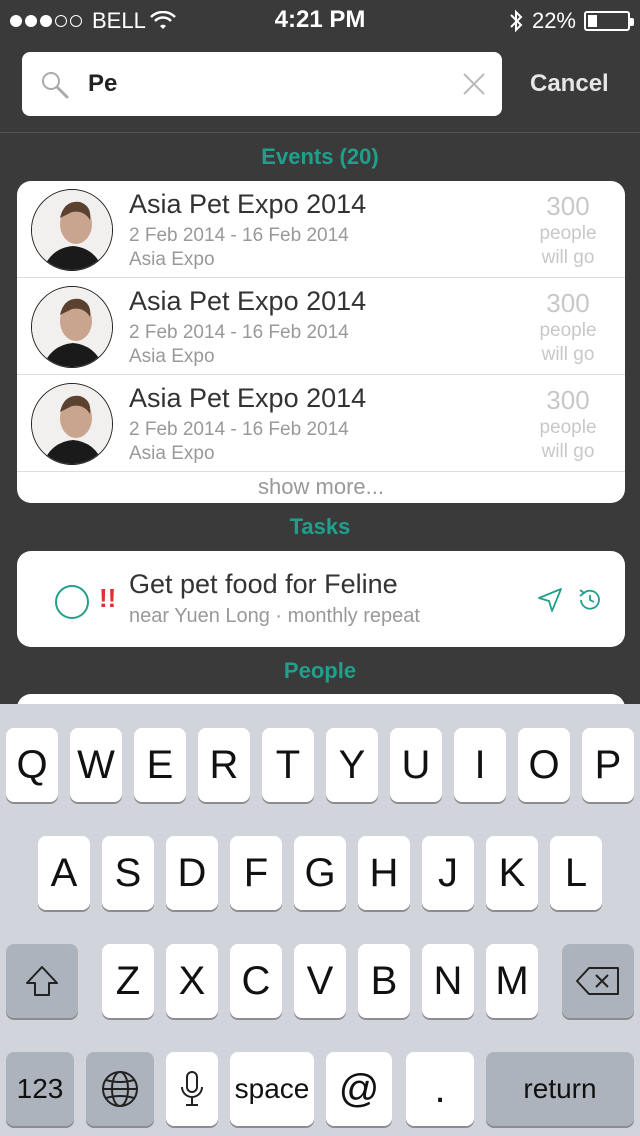 The width and height of the screenshot is (640, 1136). What do you see at coordinates (320, 132) in the screenshot?
I see `divider` at bounding box center [320, 132].